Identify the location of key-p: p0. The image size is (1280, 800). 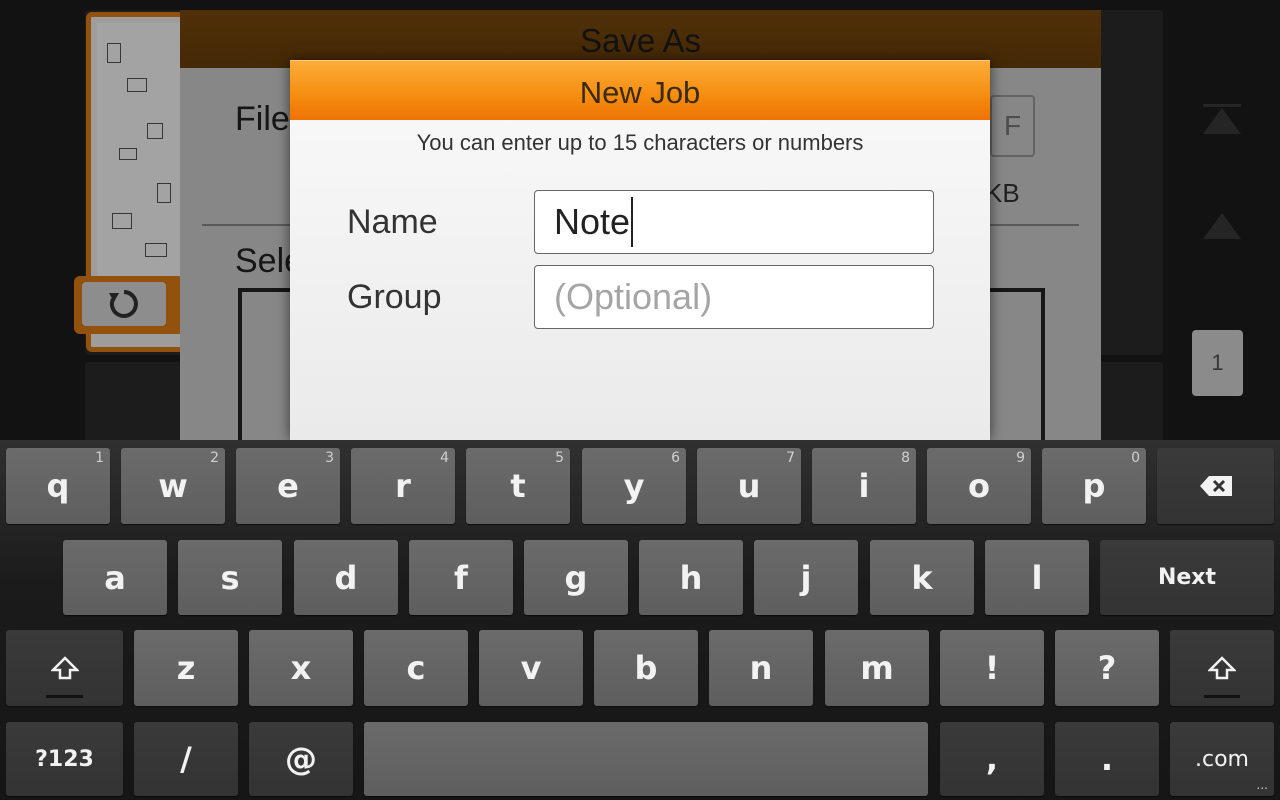
(1094, 486).